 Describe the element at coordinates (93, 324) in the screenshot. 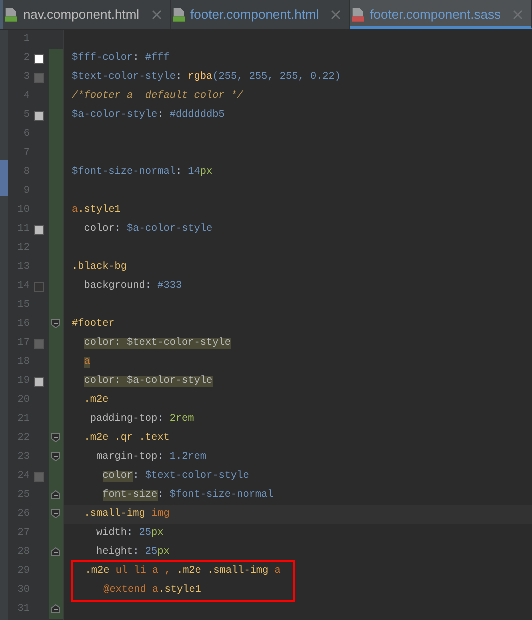

I see `code-token: #footer` at that location.